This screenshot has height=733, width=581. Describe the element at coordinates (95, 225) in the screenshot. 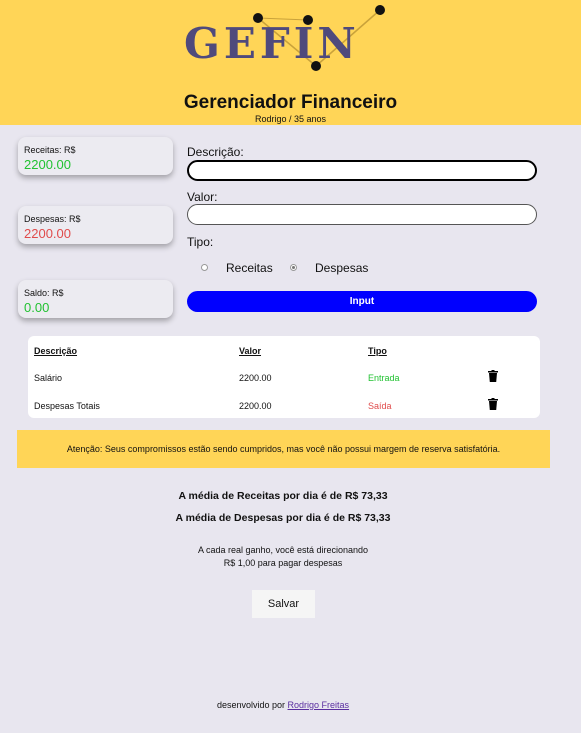

I see `despesas-card: Despesas: R$ 2200.00` at that location.